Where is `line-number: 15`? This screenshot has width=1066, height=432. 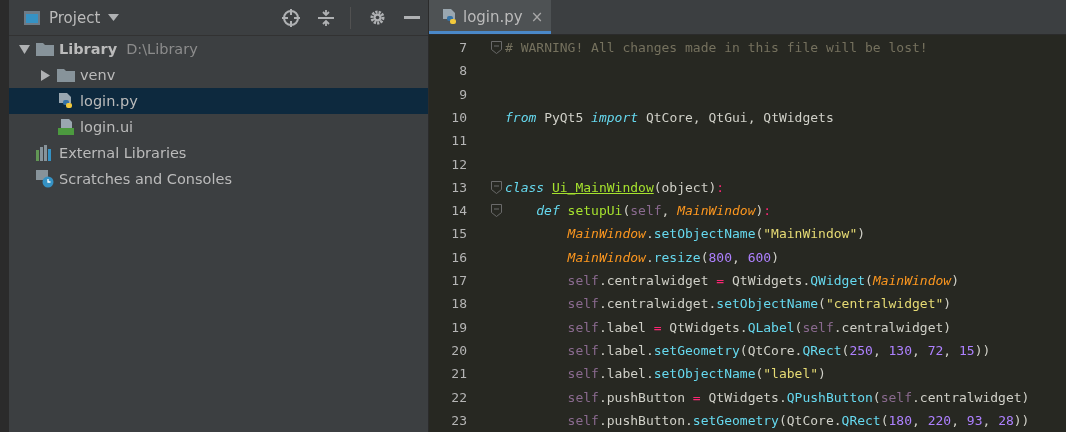 line-number: 15 is located at coordinates (459, 234).